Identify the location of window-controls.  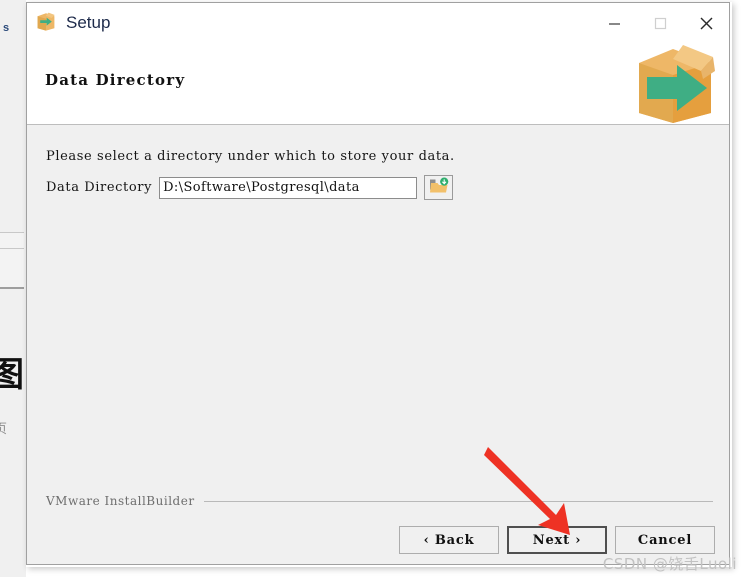
(660, 23).